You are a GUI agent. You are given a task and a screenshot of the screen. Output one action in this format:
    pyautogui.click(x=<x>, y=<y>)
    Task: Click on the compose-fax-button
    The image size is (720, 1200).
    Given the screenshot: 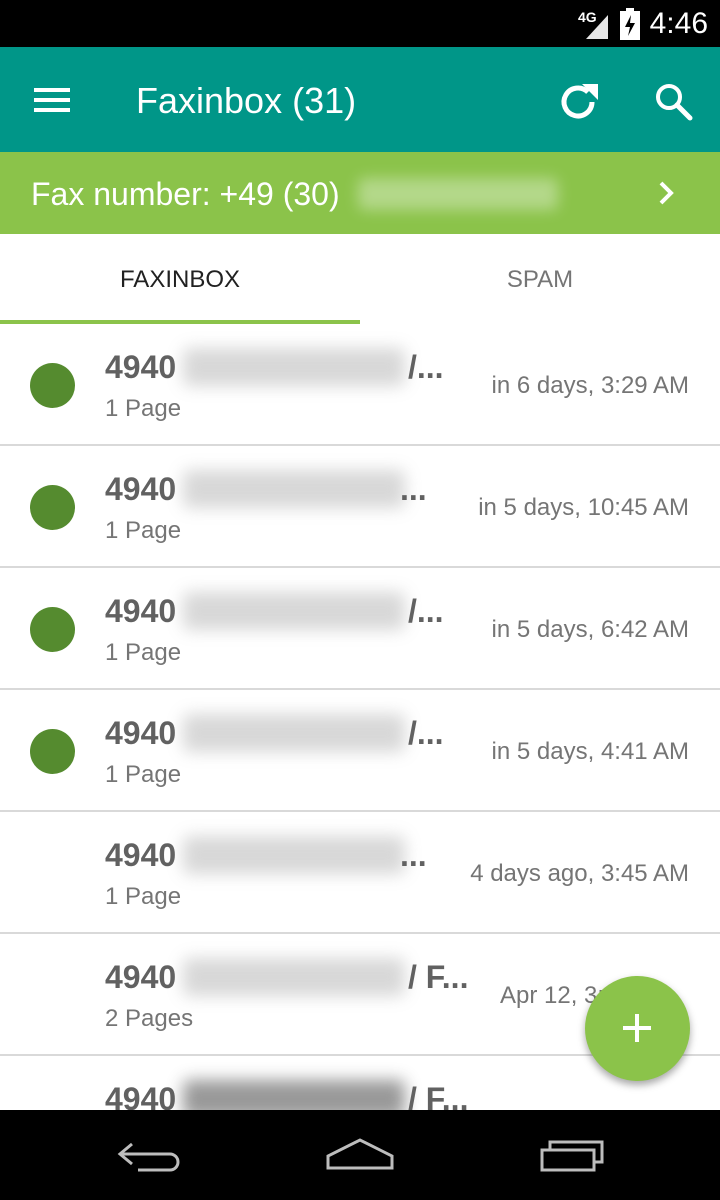 What is the action you would take?
    pyautogui.click(x=637, y=1028)
    